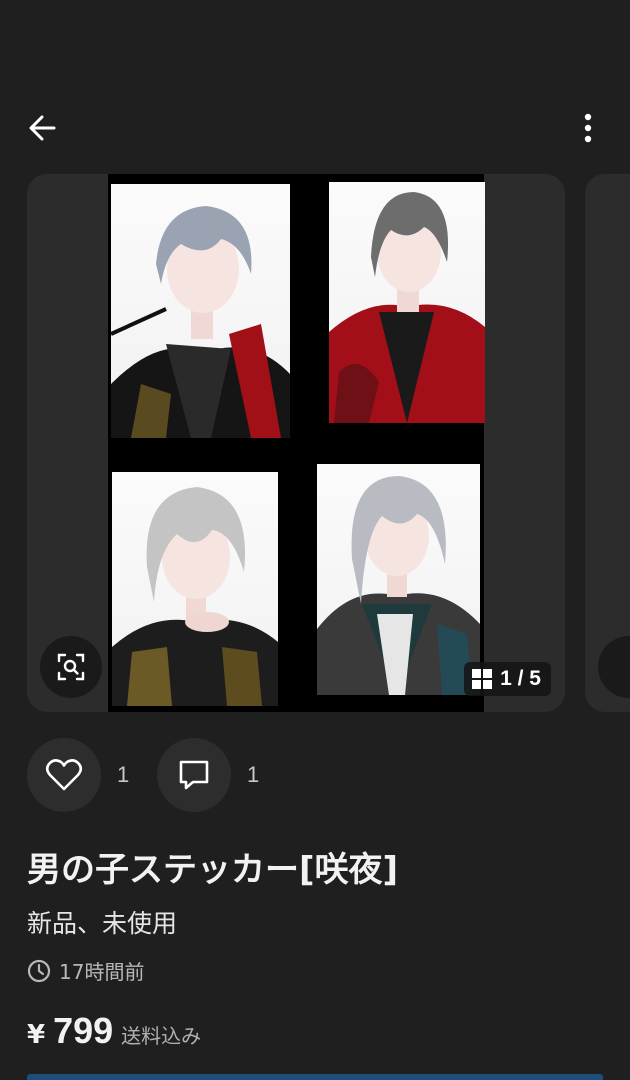  I want to click on price: ¥ 799 送料込み, so click(114, 1031).